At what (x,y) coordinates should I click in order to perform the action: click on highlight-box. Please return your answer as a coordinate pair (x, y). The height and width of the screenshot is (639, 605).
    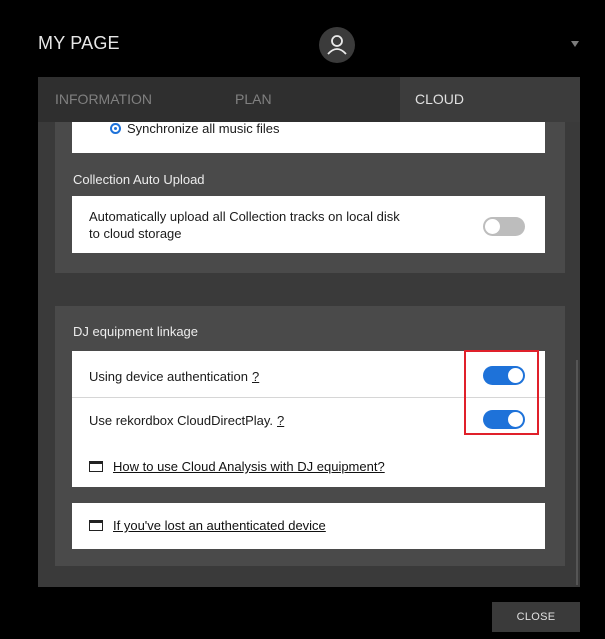
    Looking at the image, I should click on (501, 392).